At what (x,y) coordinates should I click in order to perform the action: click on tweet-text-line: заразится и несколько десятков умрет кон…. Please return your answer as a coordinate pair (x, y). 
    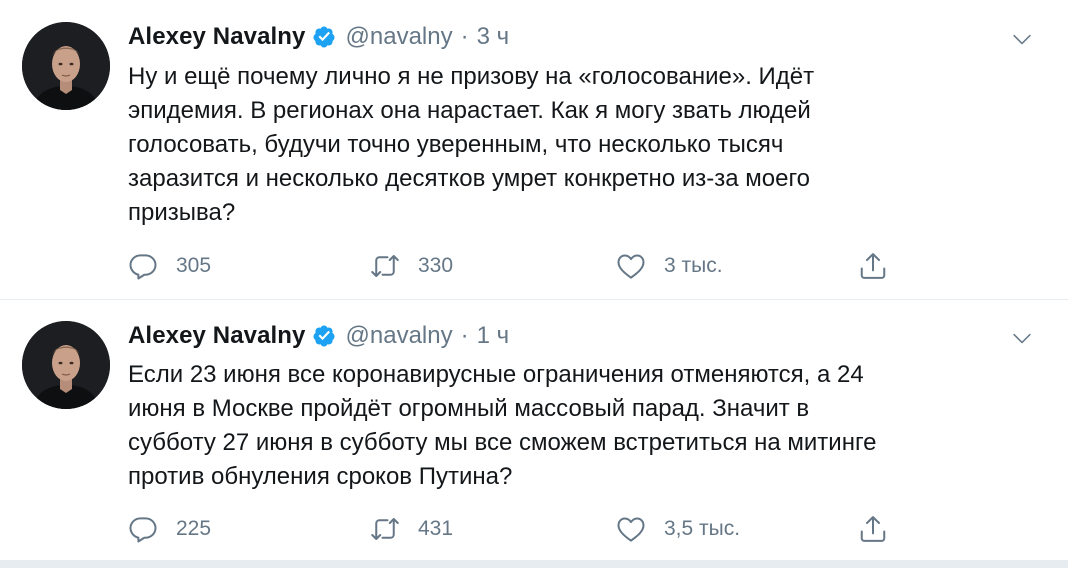
    Looking at the image, I should click on (469, 178).